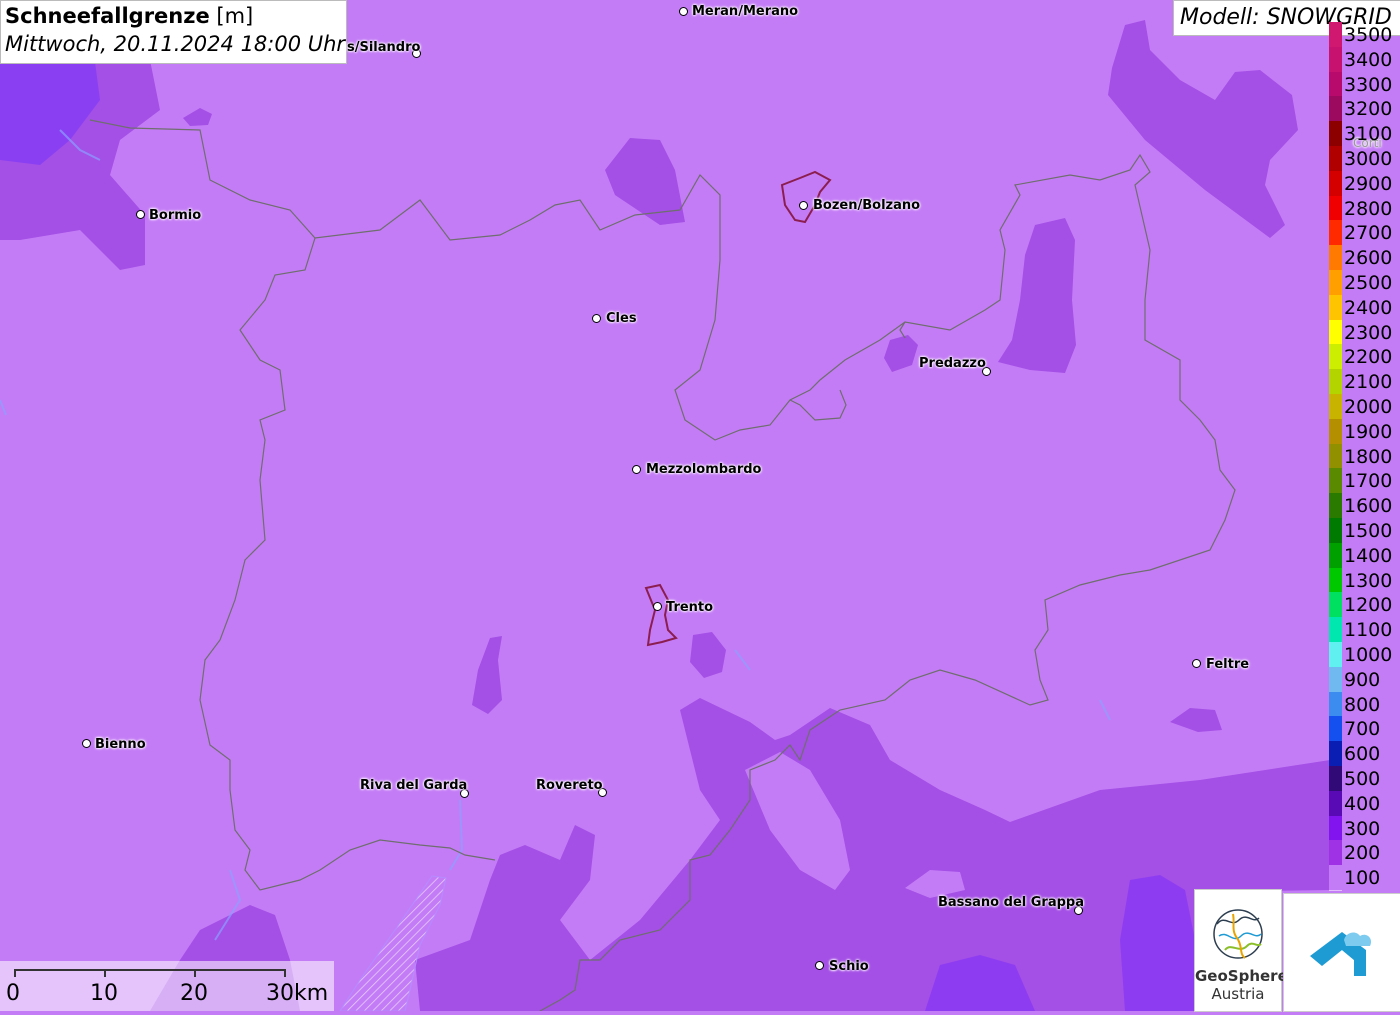 The height and width of the screenshot is (1015, 1400). Describe the element at coordinates (1364, 84) in the screenshot. I see `legend-row: 3300` at that location.